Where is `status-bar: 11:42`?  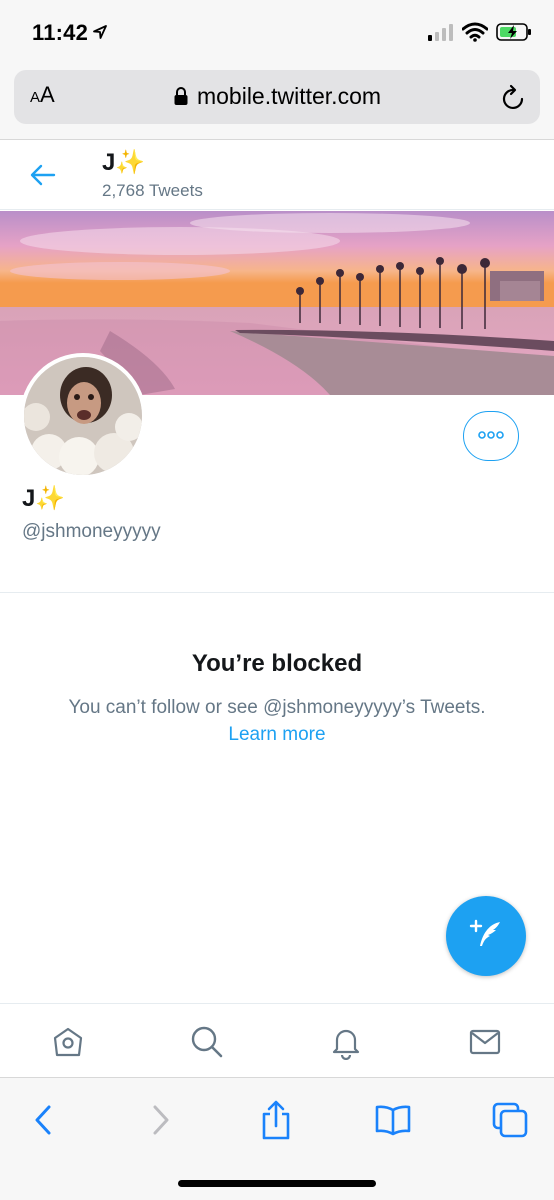
status-bar: 11:42 is located at coordinates (277, 31).